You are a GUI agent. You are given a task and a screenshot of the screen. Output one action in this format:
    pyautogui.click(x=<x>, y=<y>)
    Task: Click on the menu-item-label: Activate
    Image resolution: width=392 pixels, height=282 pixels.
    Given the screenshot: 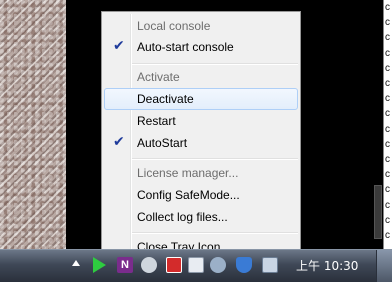 What is the action you would take?
    pyautogui.click(x=158, y=77)
    